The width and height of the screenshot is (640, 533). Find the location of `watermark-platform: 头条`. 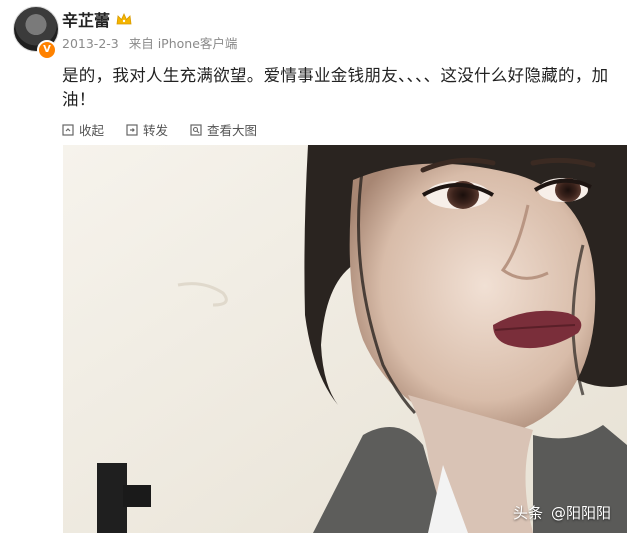

watermark-platform: 头条 is located at coordinates (527, 513).